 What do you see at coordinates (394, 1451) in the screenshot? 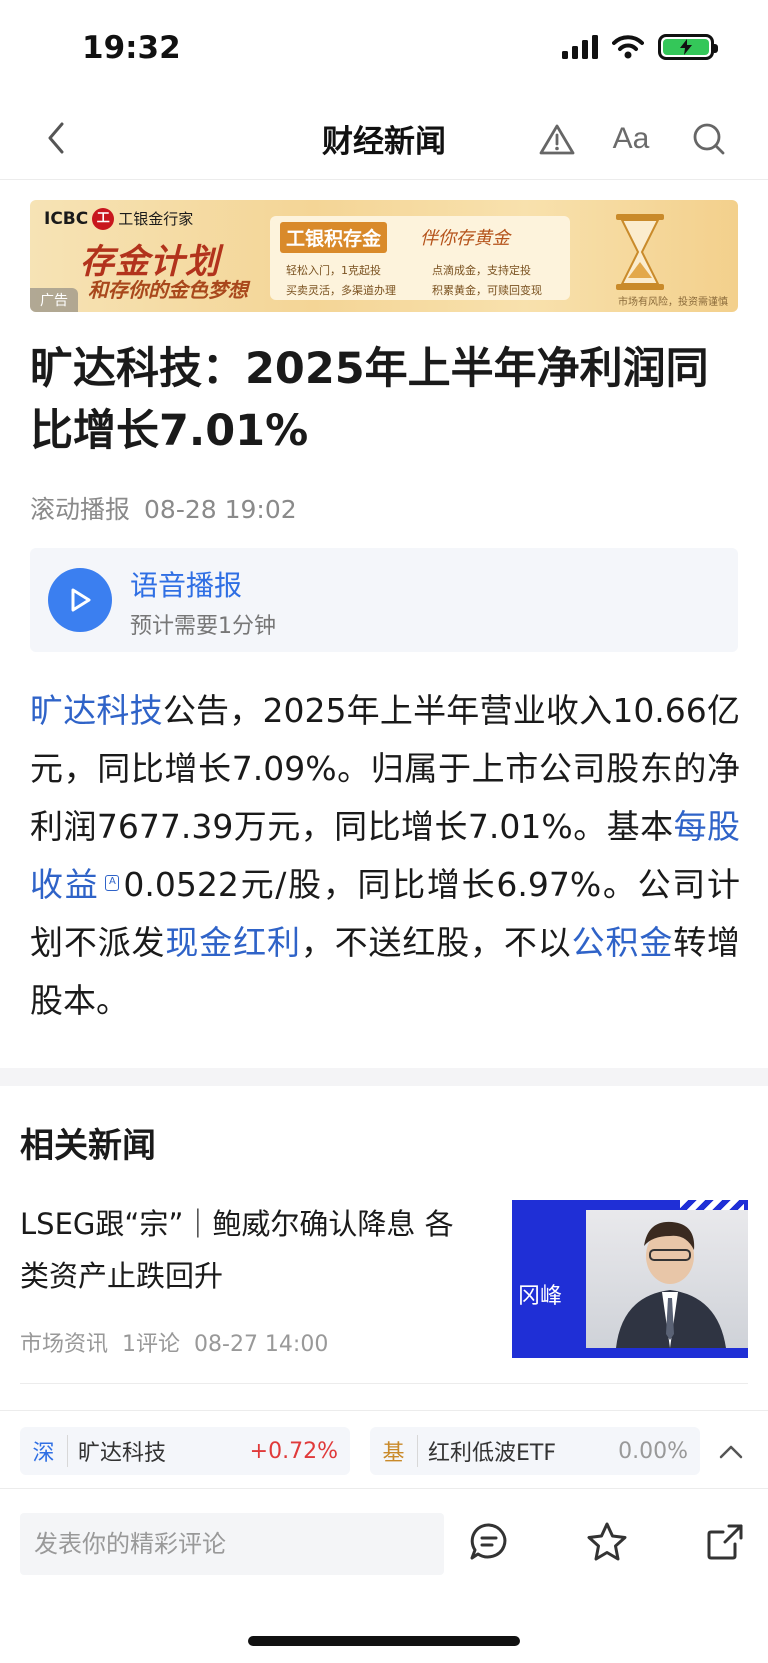
I see `ticker-market: 基` at bounding box center [394, 1451].